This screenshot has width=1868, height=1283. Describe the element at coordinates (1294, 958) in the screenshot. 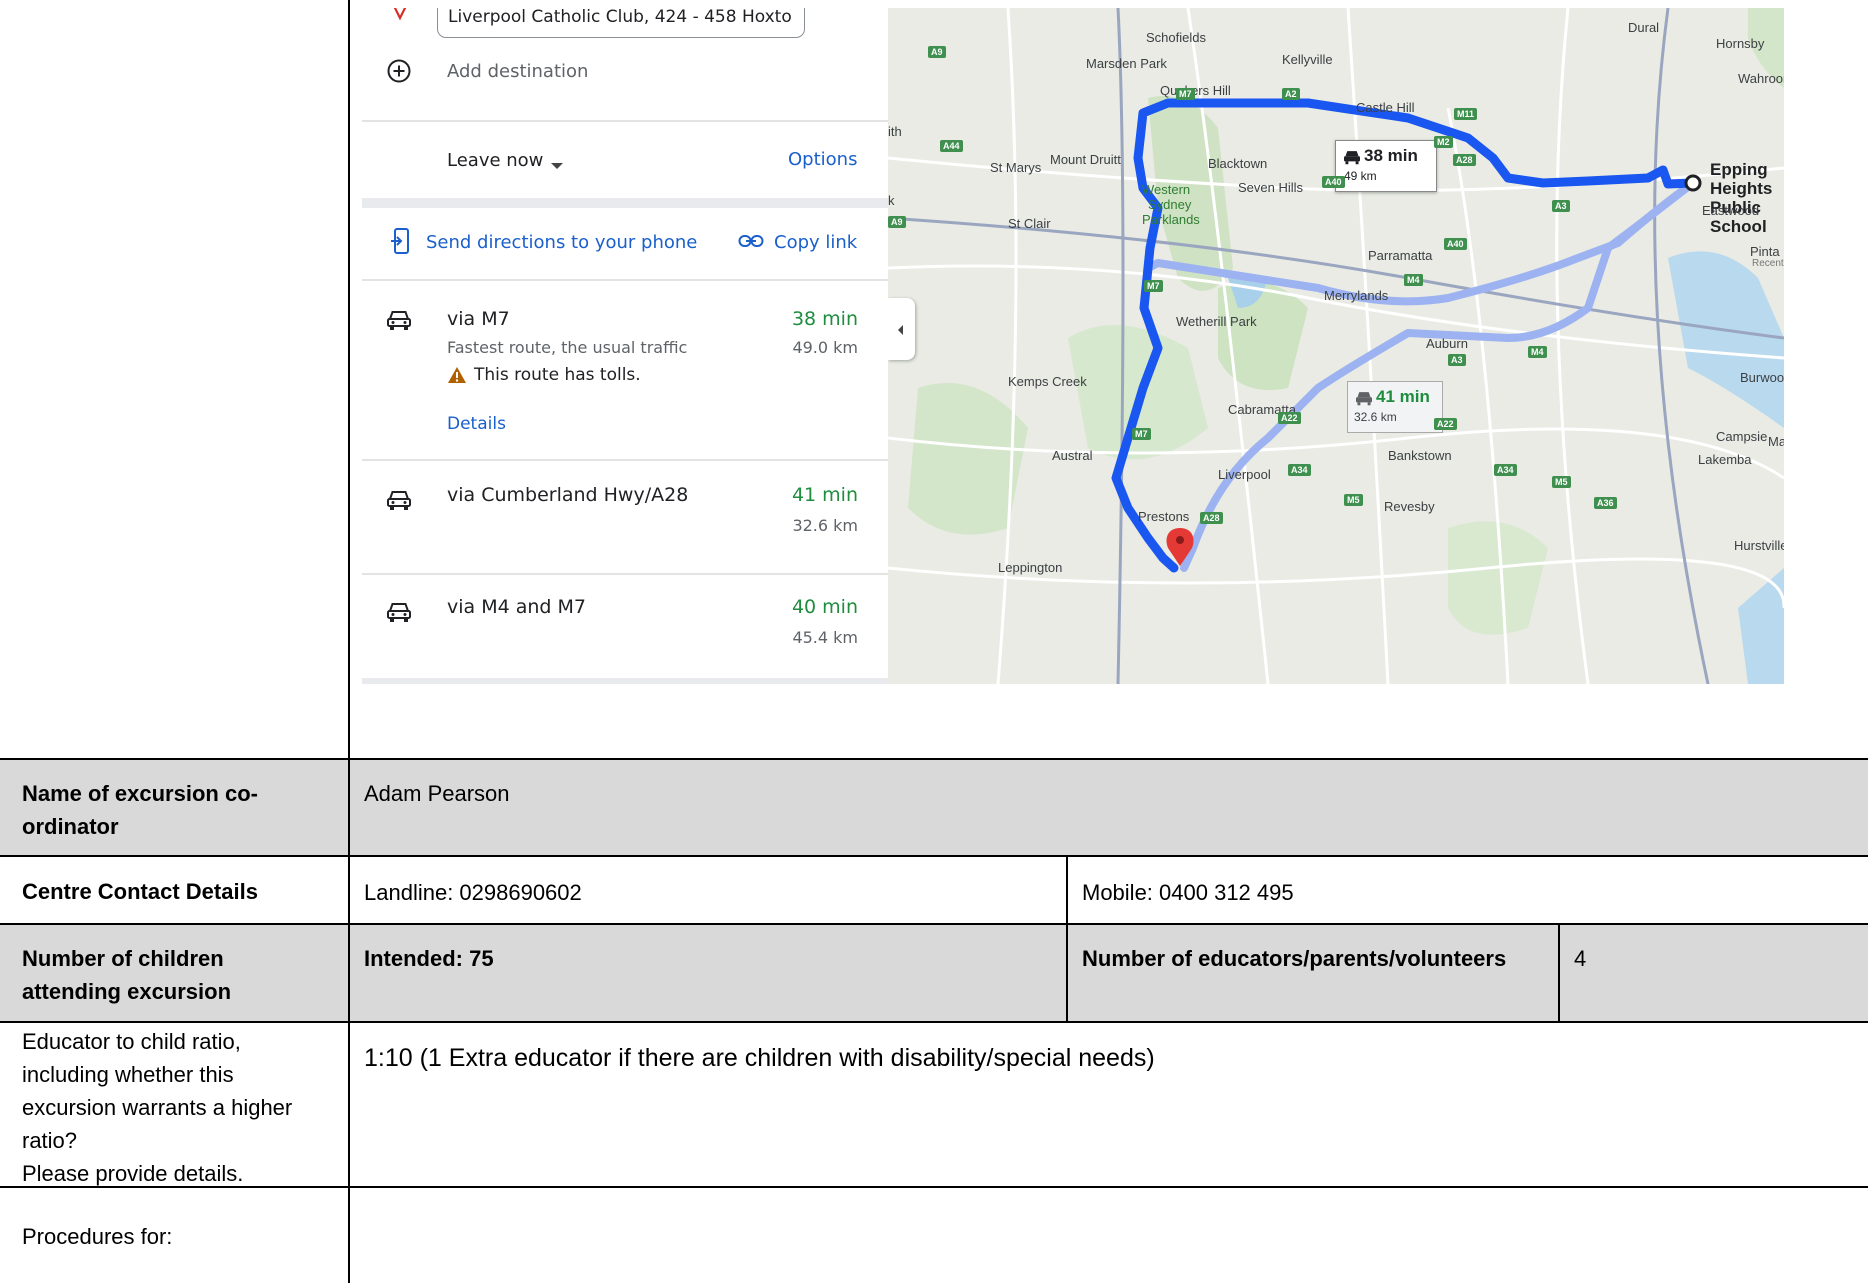

I see `educators-label: Number of educators/parents/volunteers` at that location.